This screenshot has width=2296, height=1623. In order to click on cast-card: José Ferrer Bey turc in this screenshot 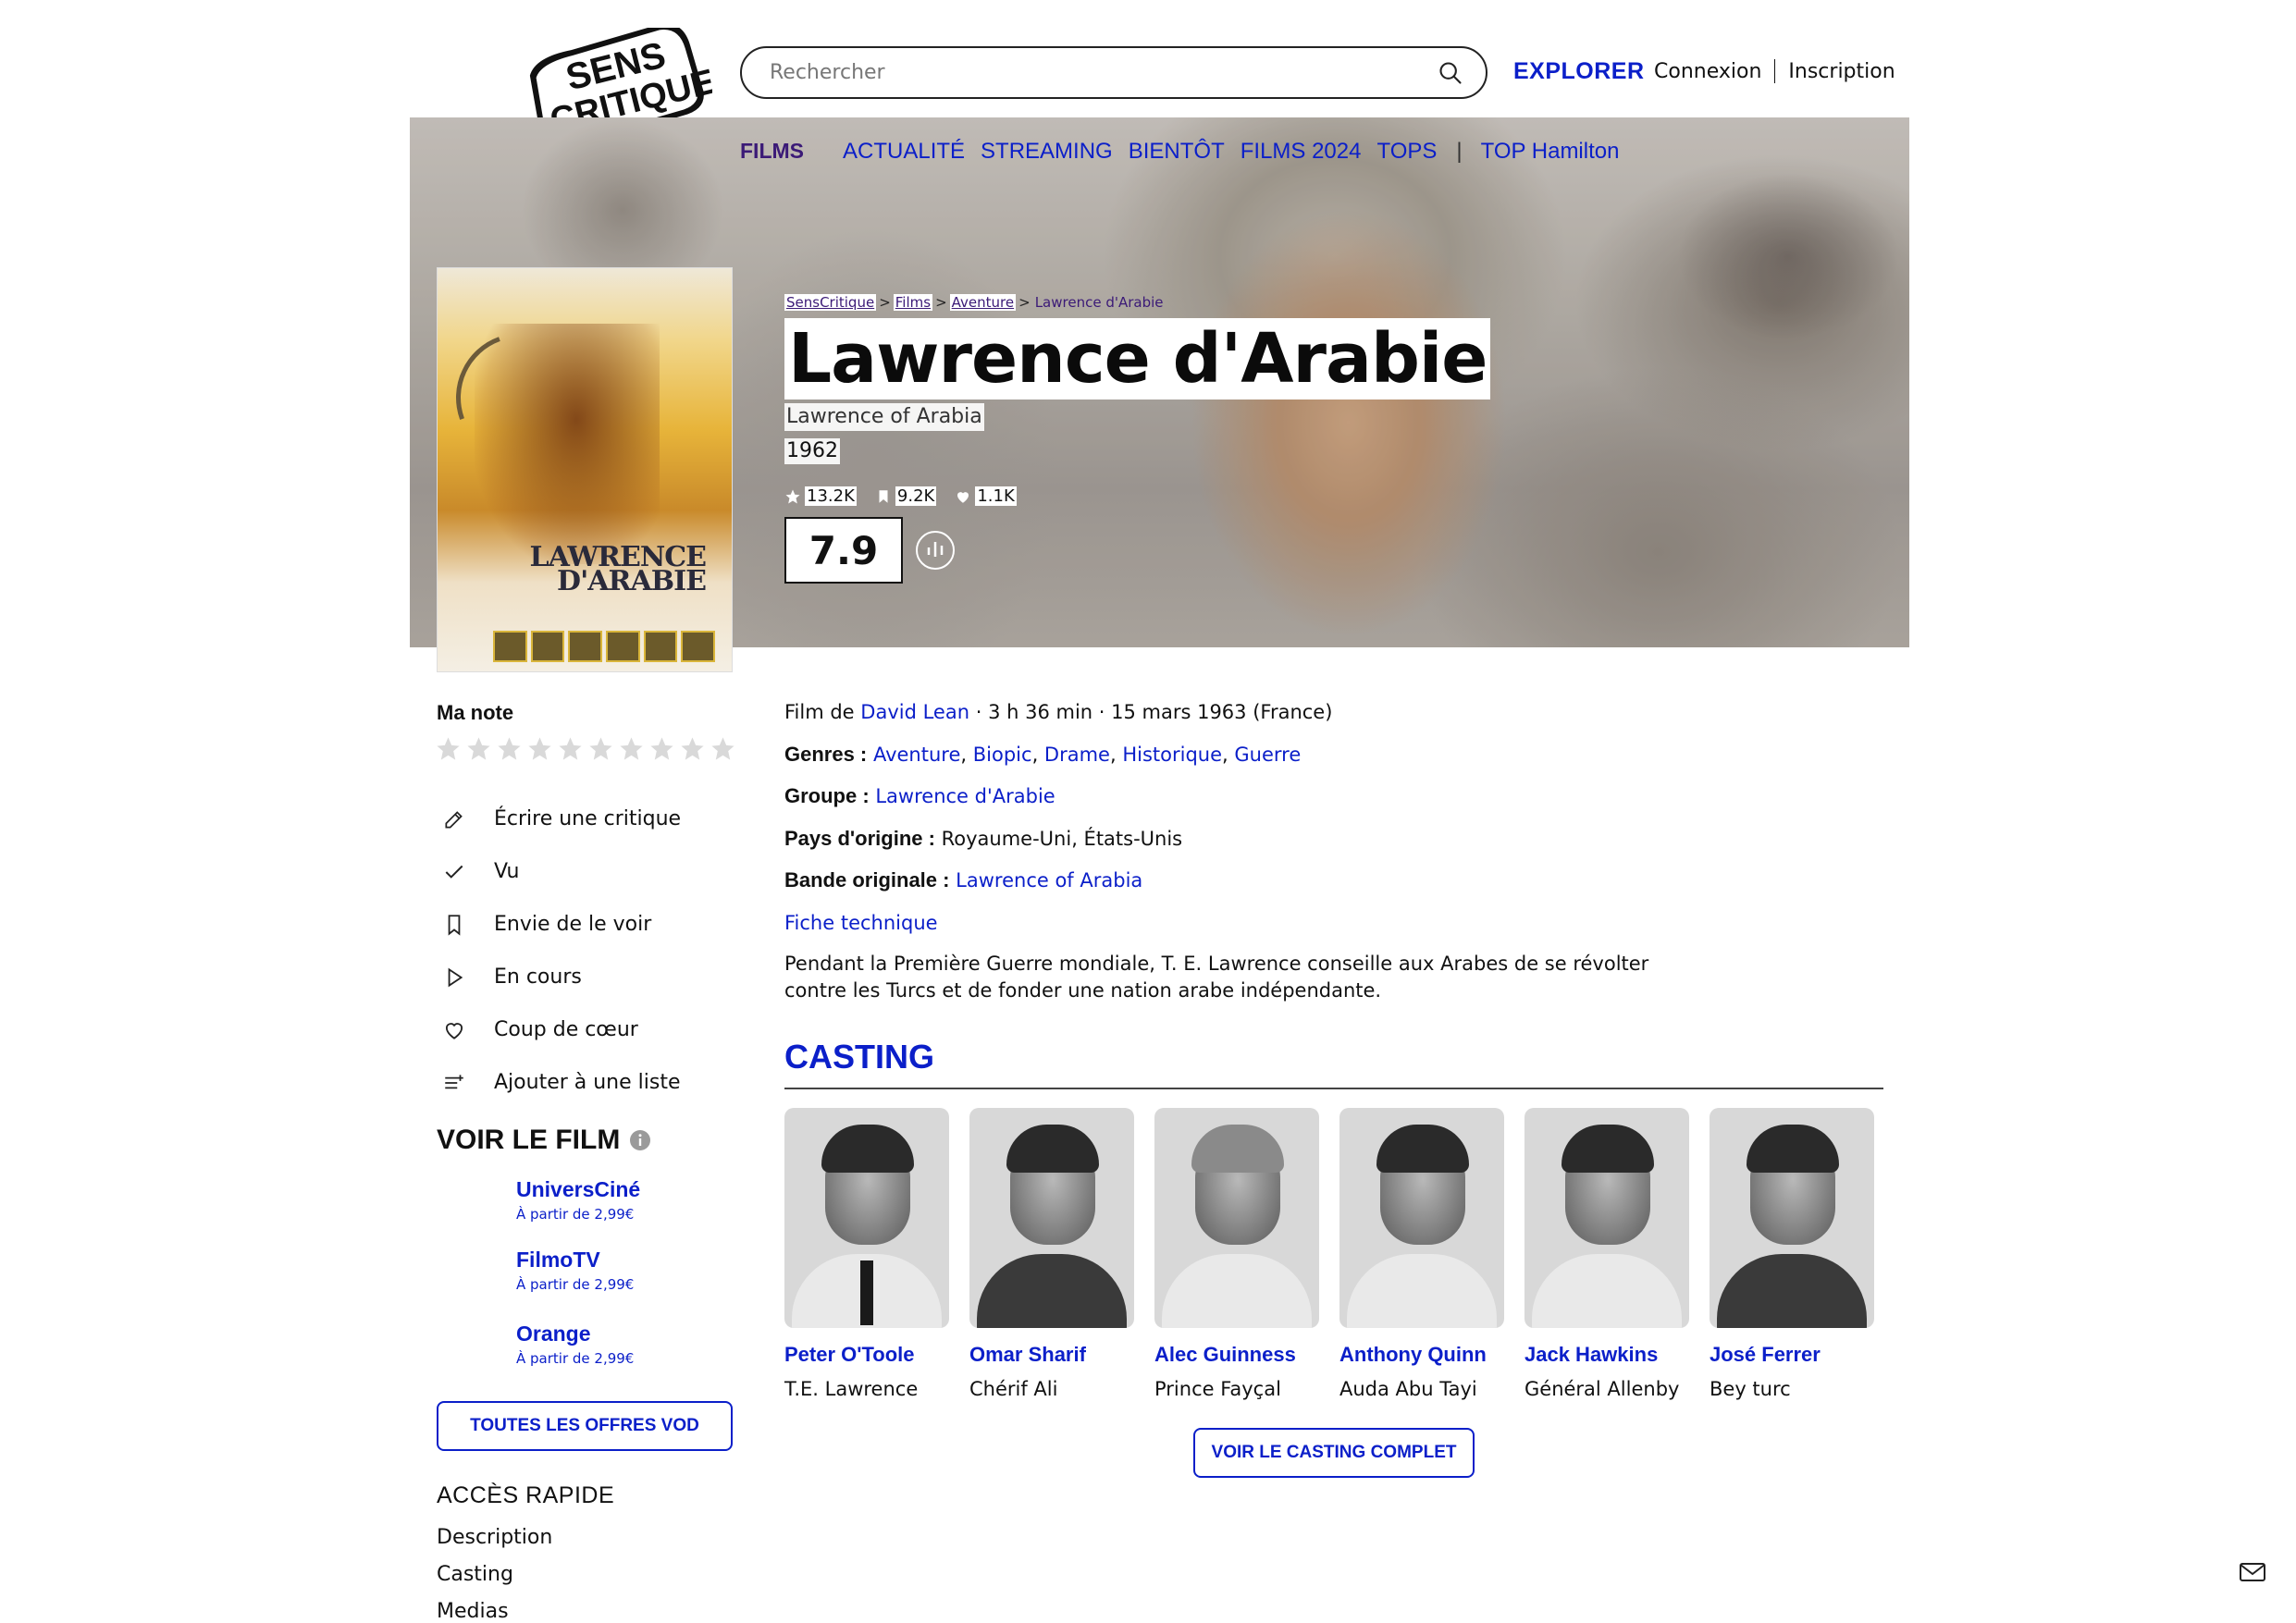, I will do `click(1792, 1254)`.